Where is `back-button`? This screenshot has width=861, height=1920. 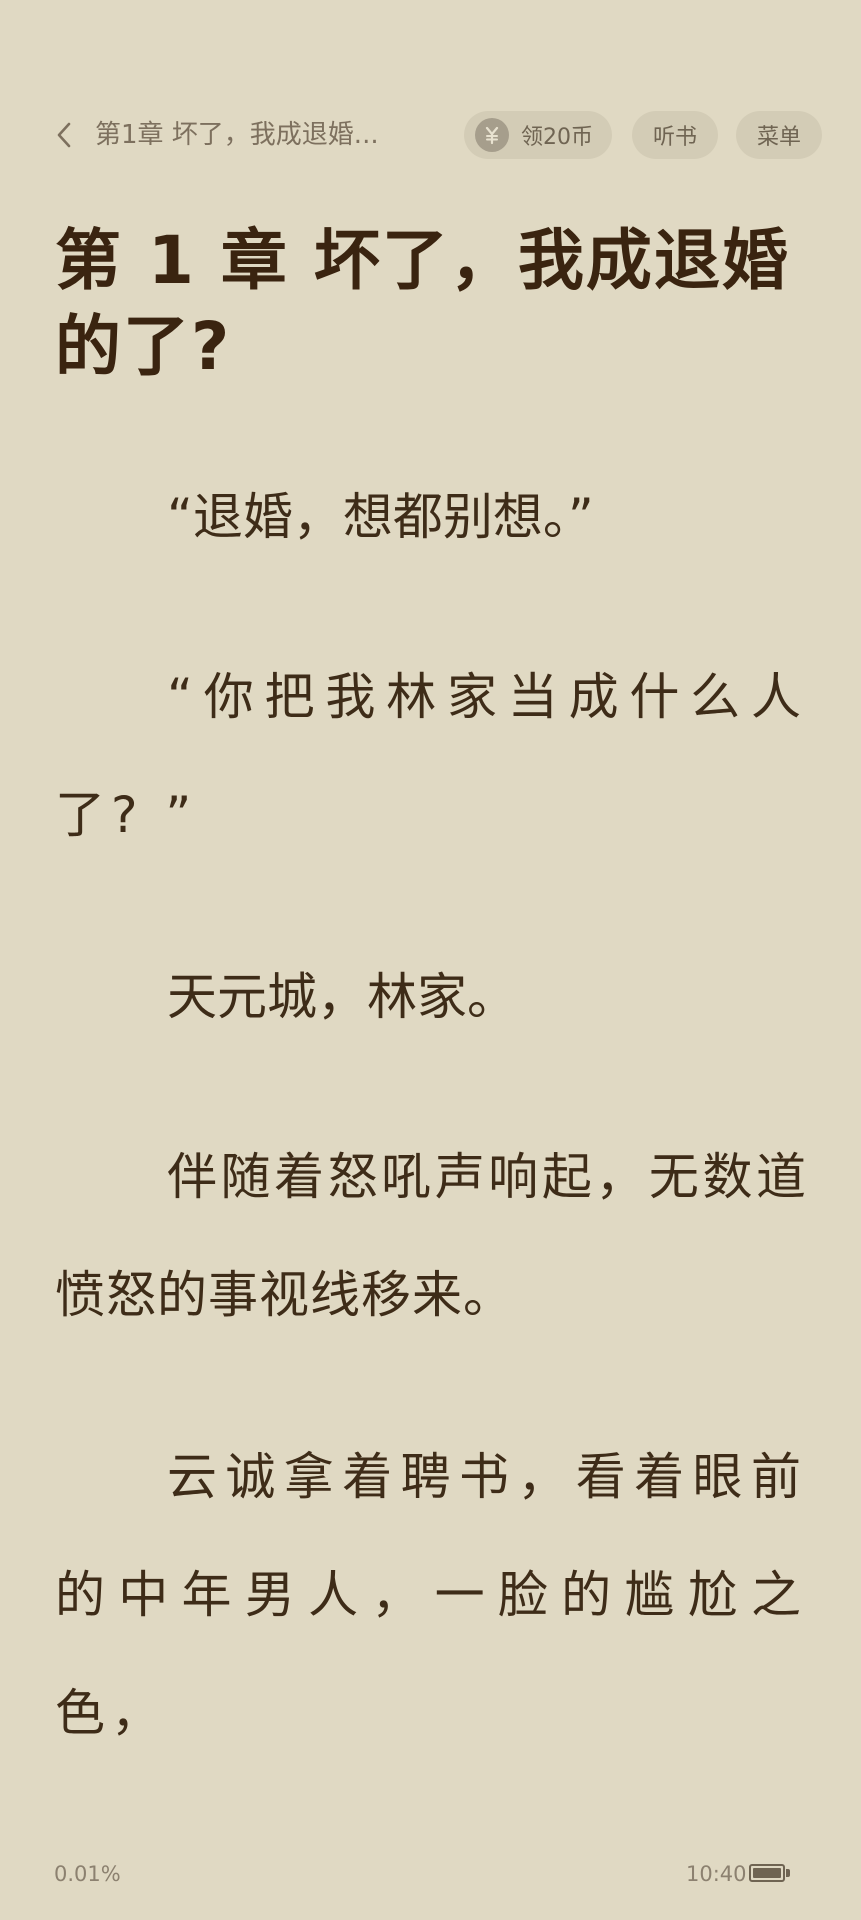 back-button is located at coordinates (64, 135).